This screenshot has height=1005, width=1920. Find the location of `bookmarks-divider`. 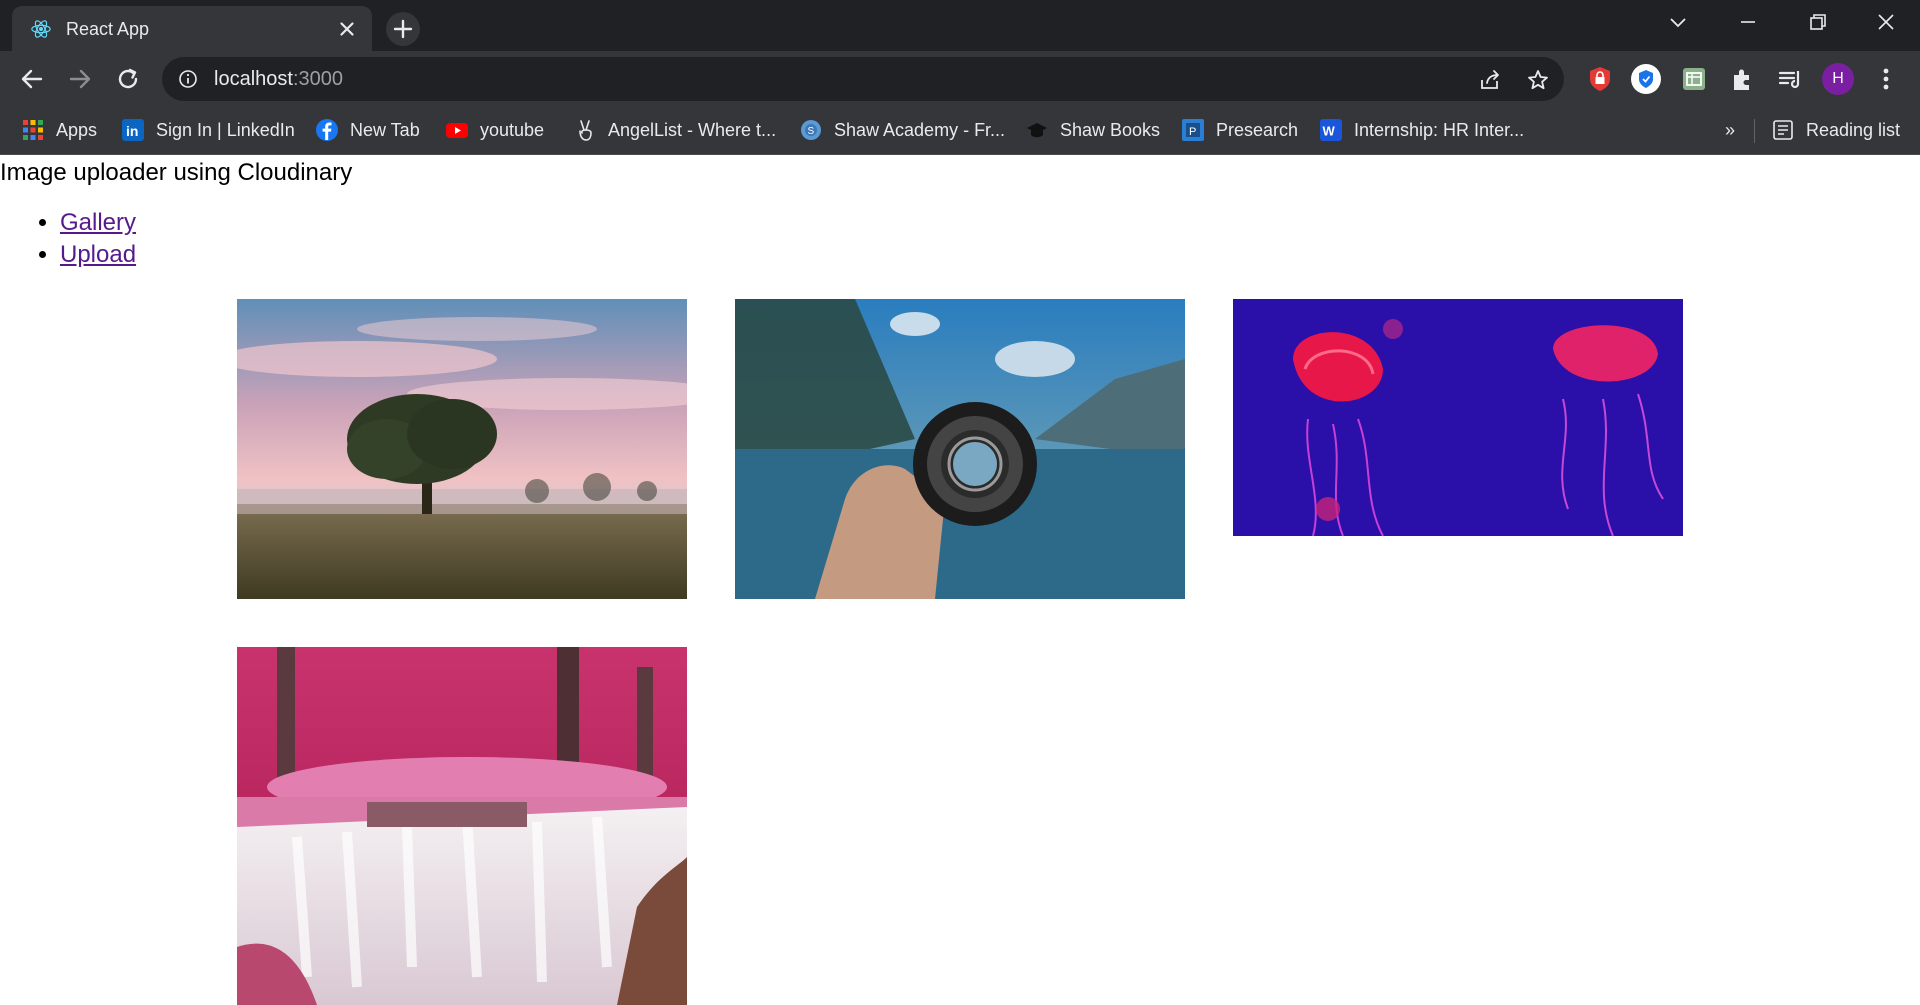

bookmarks-divider is located at coordinates (1754, 131).